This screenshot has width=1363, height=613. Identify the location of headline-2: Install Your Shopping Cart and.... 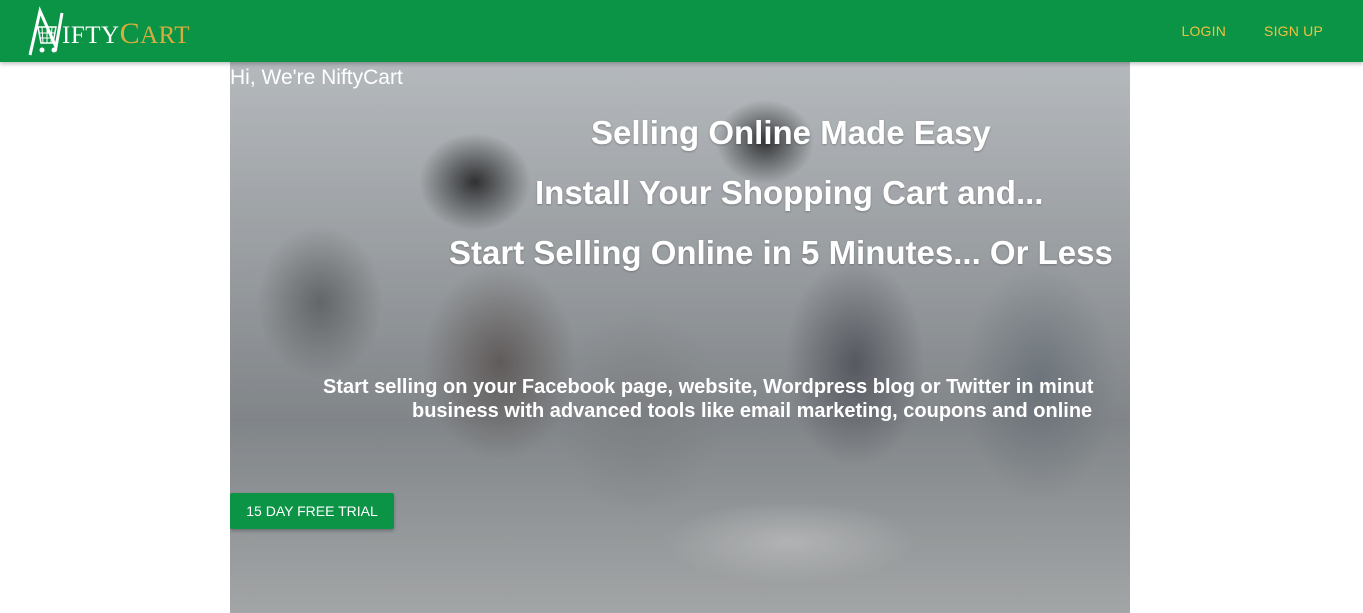
(789, 192).